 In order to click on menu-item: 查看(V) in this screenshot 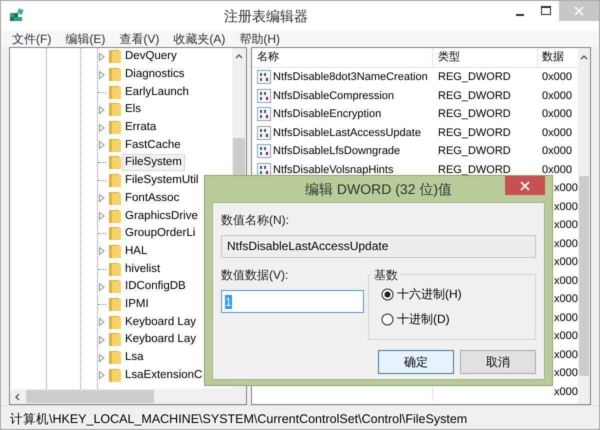, I will do `click(139, 39)`.